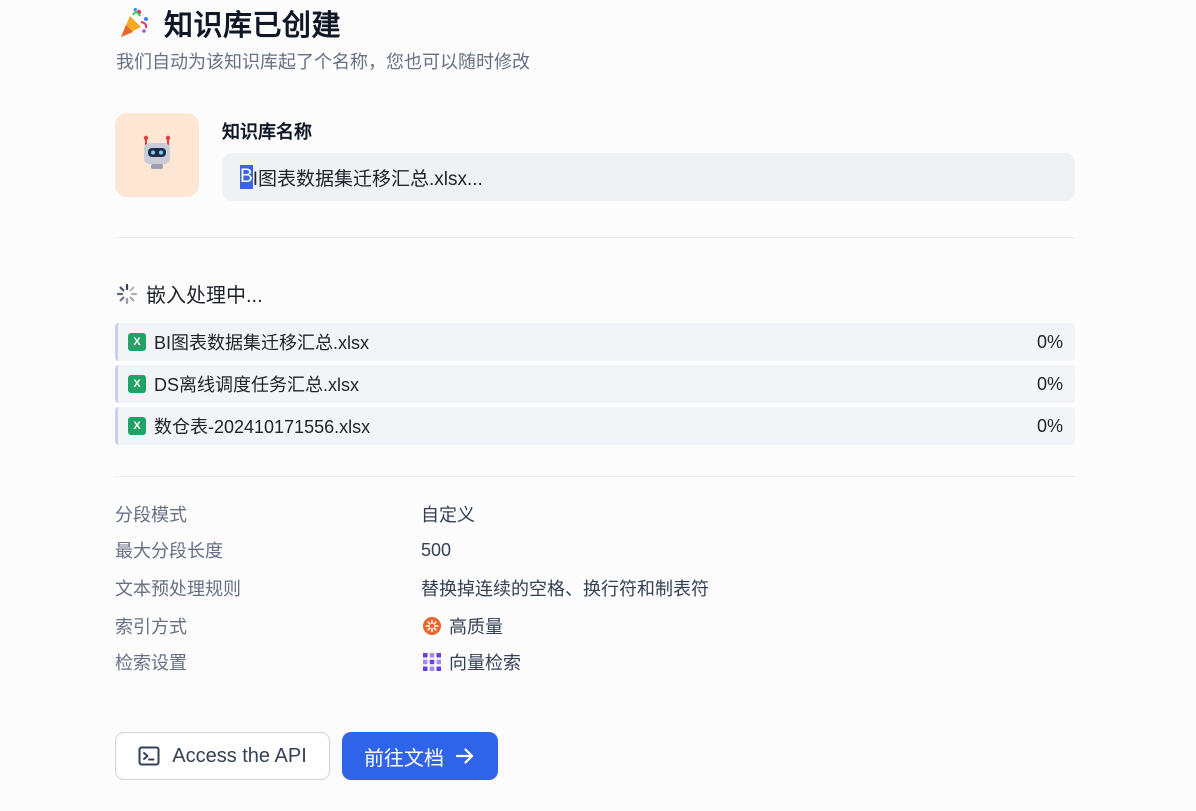 Image resolution: width=1196 pixels, height=811 pixels. I want to click on file-row: X BI图表数据集迁移汇总.xlsx 0%, so click(595, 342).